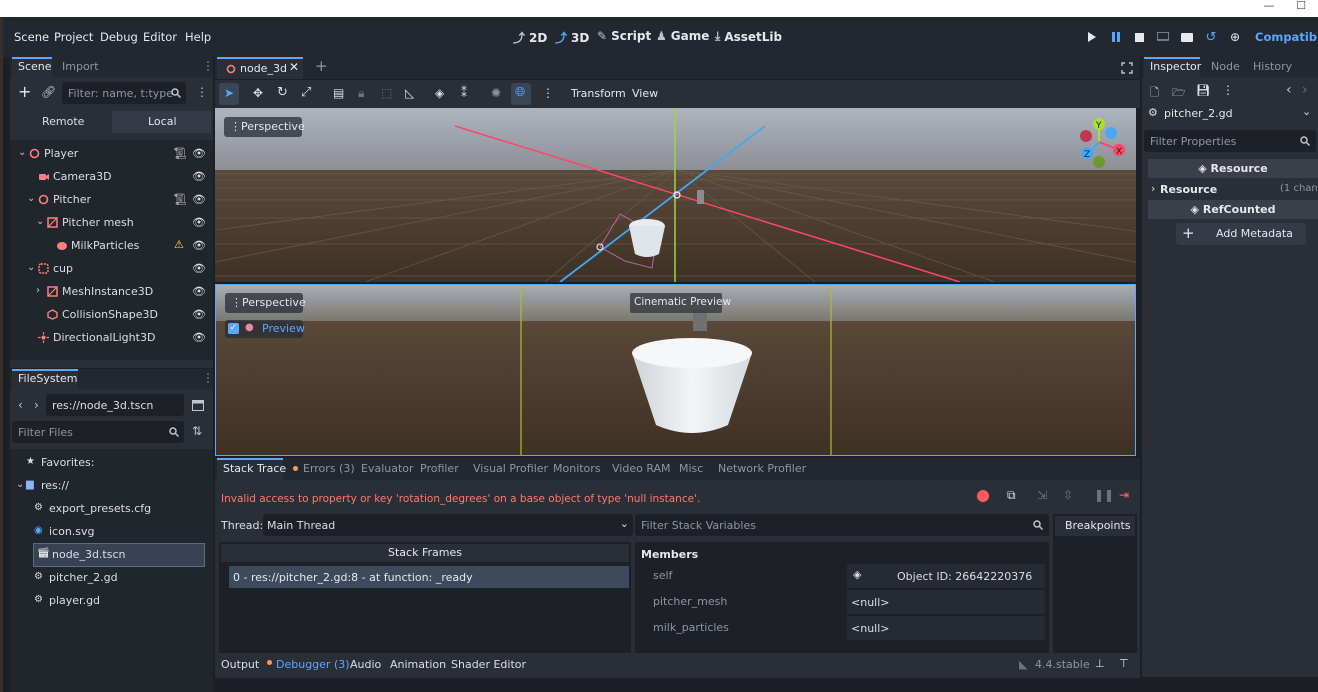 The image size is (1318, 692). I want to click on renderer-selector: Compatibili, so click(1286, 37).